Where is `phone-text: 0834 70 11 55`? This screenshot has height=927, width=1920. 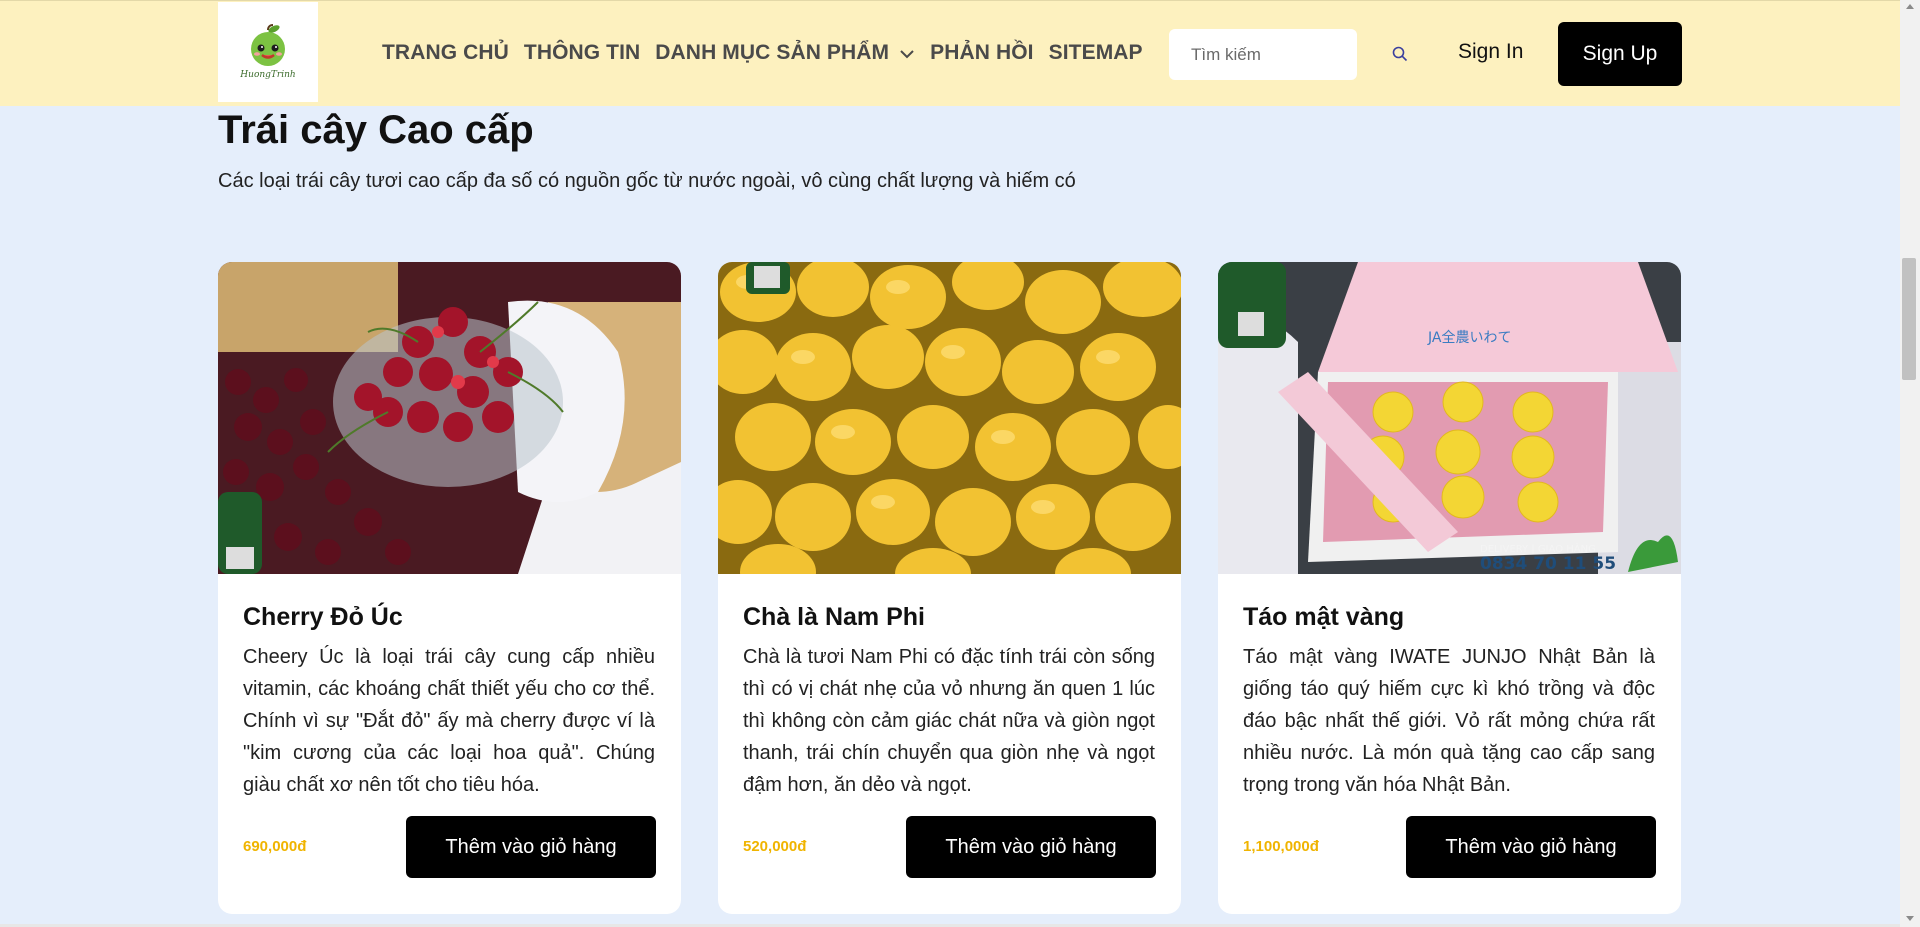
phone-text: 0834 70 11 55 is located at coordinates (1548, 564).